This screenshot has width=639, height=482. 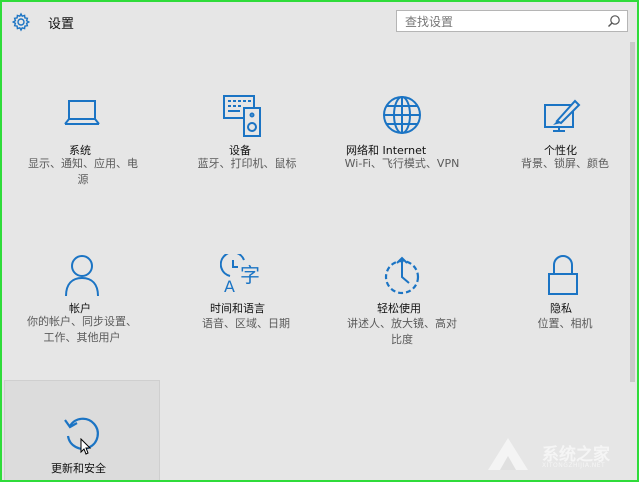 What do you see at coordinates (83, 172) in the screenshot?
I see `tile-system-desc: 显示、通知、应用、电 源` at bounding box center [83, 172].